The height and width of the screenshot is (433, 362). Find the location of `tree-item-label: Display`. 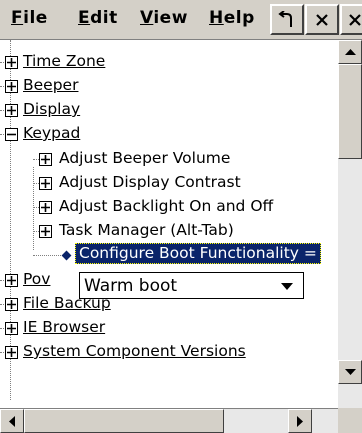

tree-item-label: Display is located at coordinates (52, 109).